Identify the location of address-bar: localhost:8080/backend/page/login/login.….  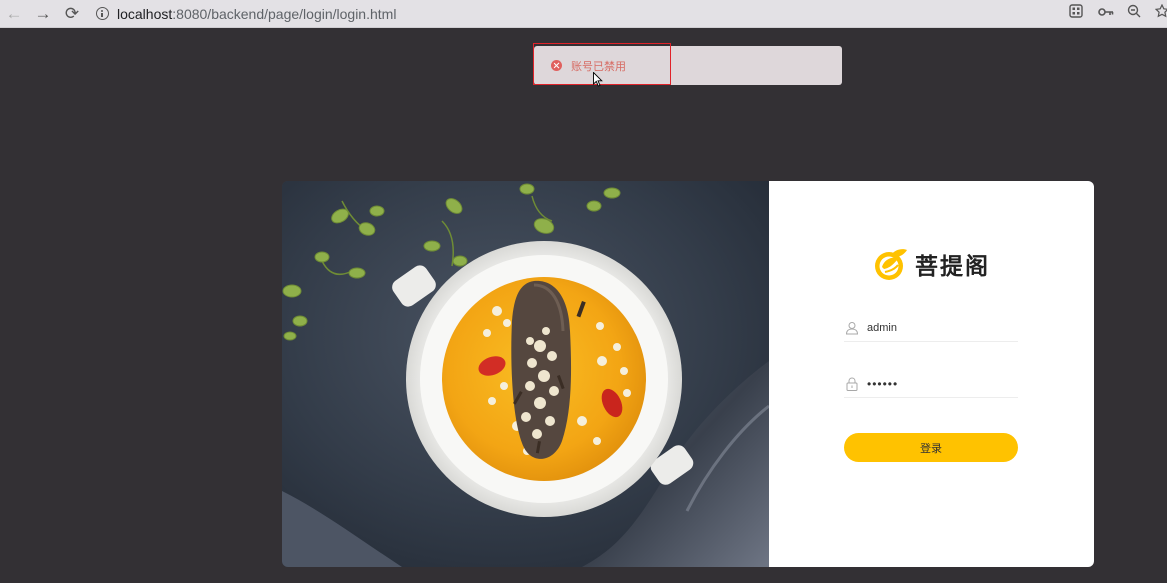
(246, 13).